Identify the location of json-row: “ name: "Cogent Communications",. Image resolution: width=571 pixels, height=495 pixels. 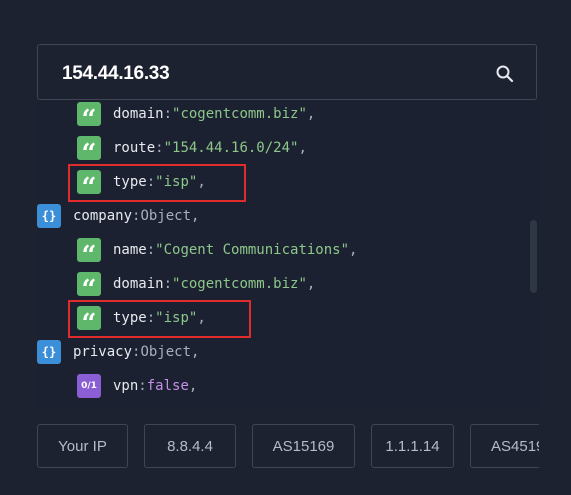
(217, 253).